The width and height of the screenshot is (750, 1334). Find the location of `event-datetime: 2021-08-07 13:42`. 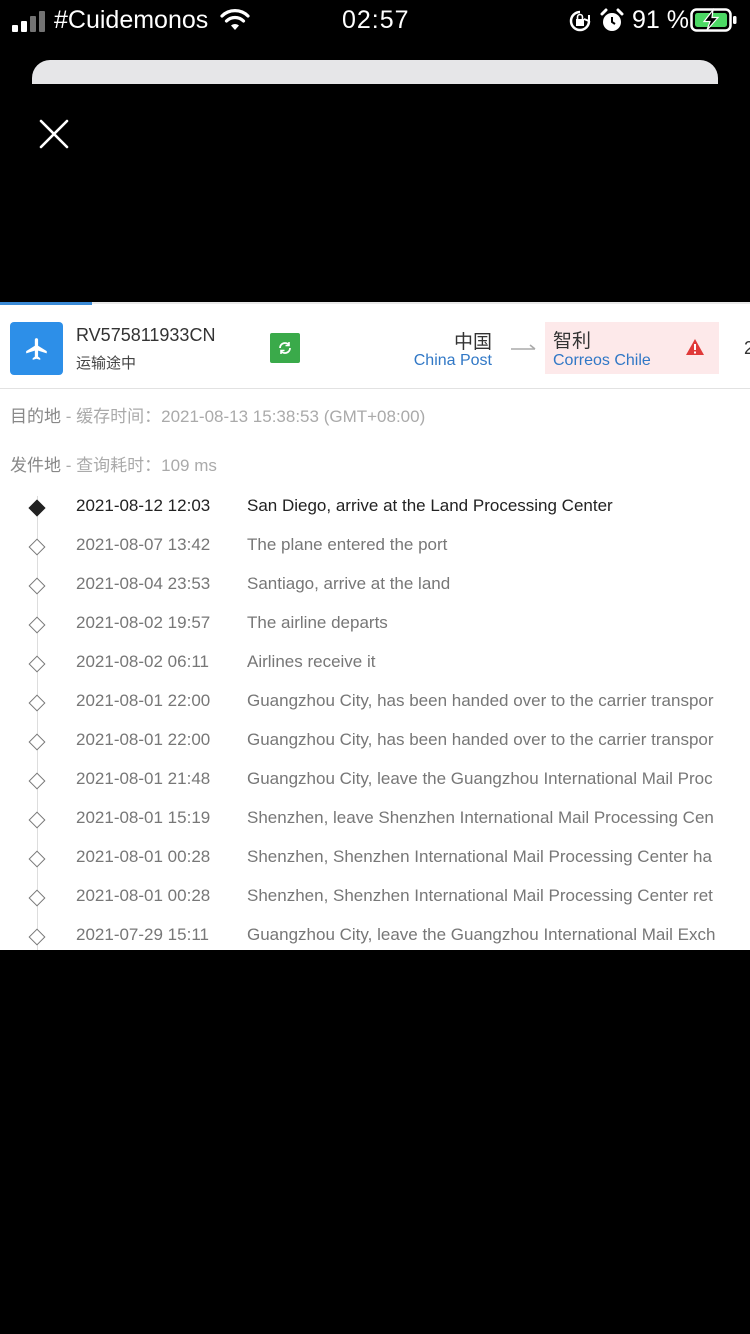

event-datetime: 2021-08-07 13:42 is located at coordinates (143, 544).